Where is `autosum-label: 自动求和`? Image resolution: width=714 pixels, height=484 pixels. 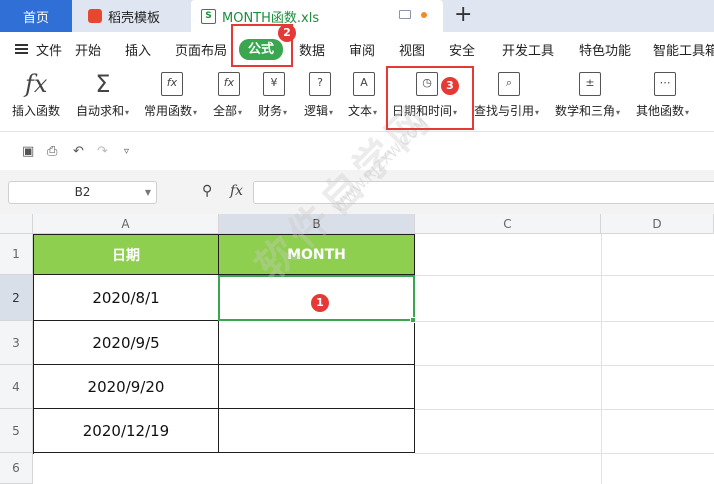 autosum-label: 自动求和 is located at coordinates (100, 111).